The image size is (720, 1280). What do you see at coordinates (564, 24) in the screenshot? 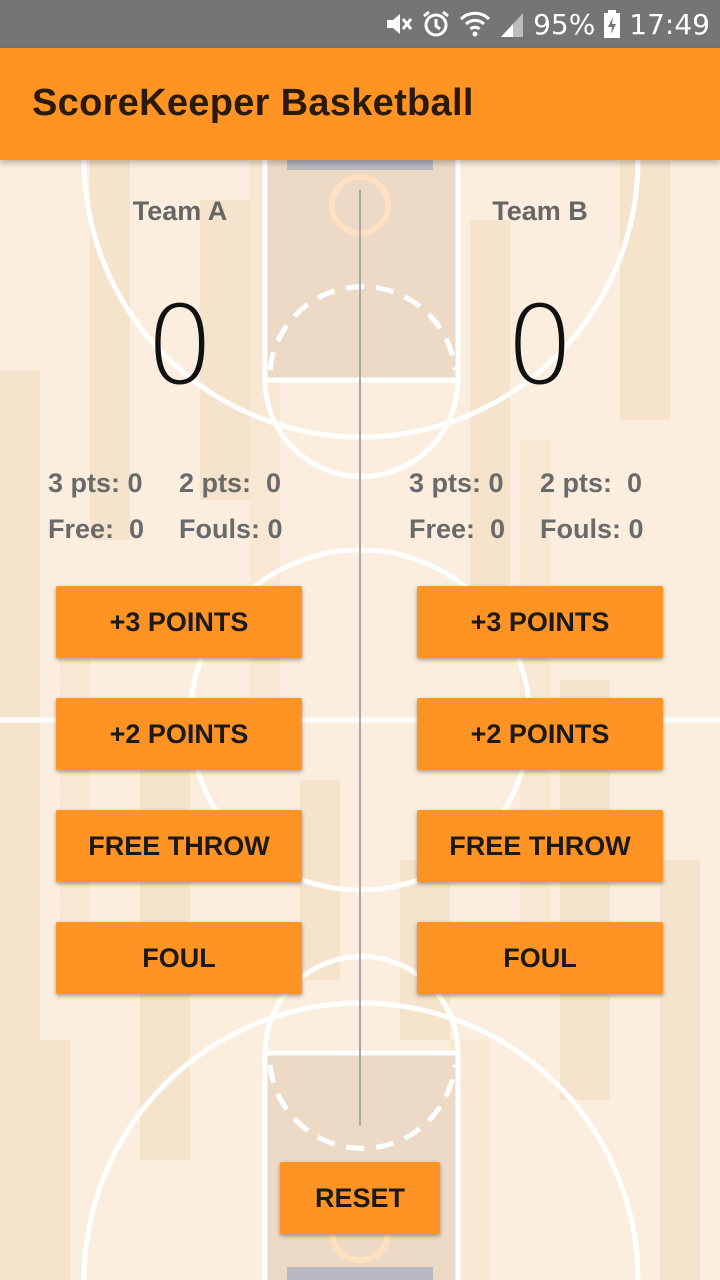
I see `battery-level: 95%` at bounding box center [564, 24].